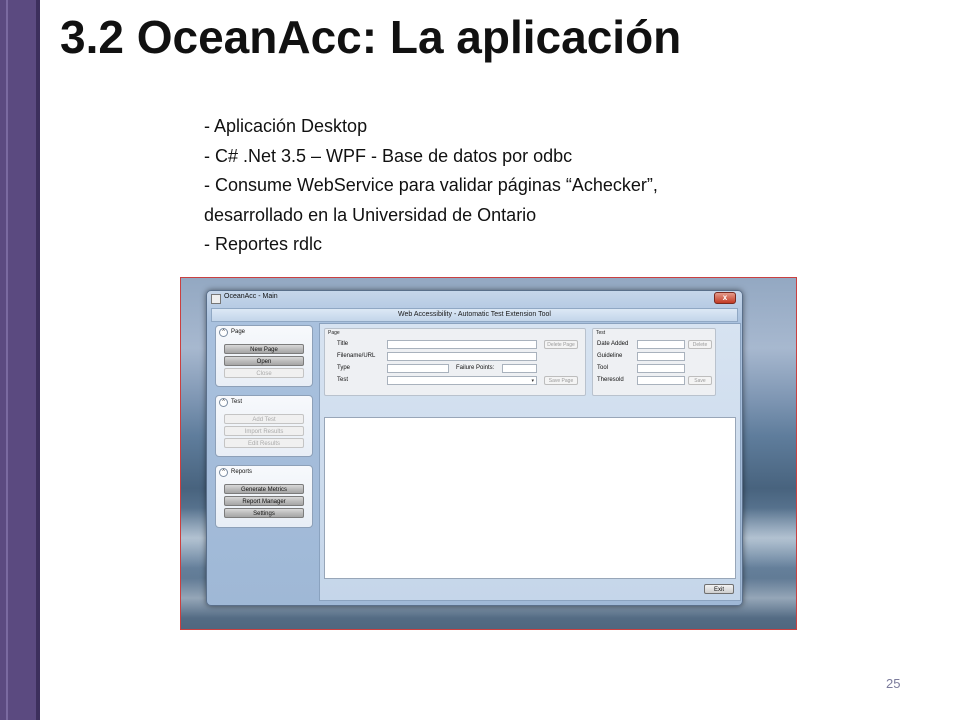  I want to click on exit-button: Exit, so click(719, 589).